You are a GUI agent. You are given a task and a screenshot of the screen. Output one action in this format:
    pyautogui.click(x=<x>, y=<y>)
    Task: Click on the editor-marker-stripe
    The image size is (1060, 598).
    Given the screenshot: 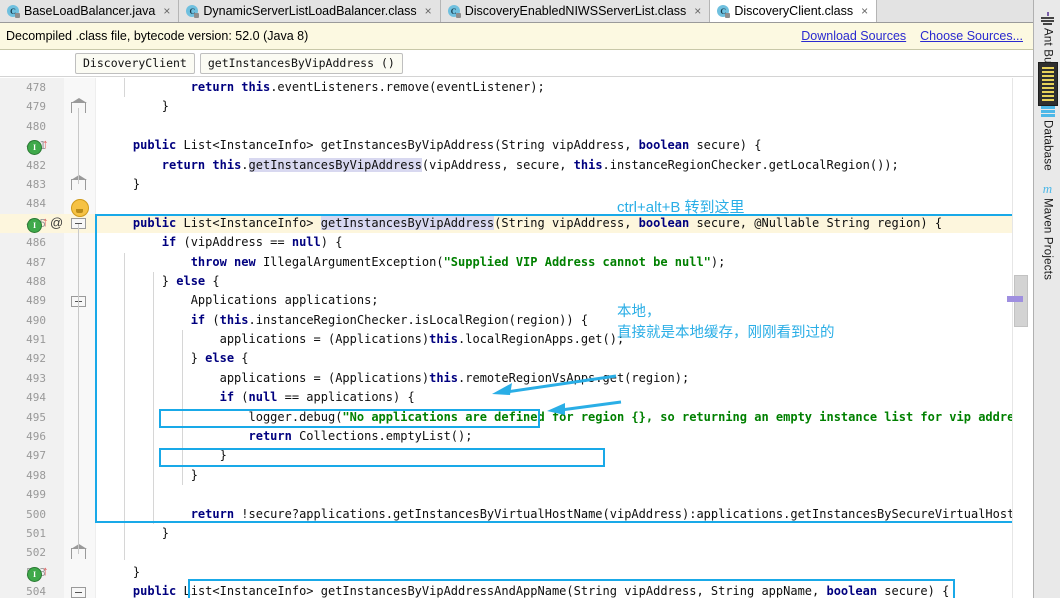 What is the action you would take?
    pyautogui.click(x=1023, y=338)
    